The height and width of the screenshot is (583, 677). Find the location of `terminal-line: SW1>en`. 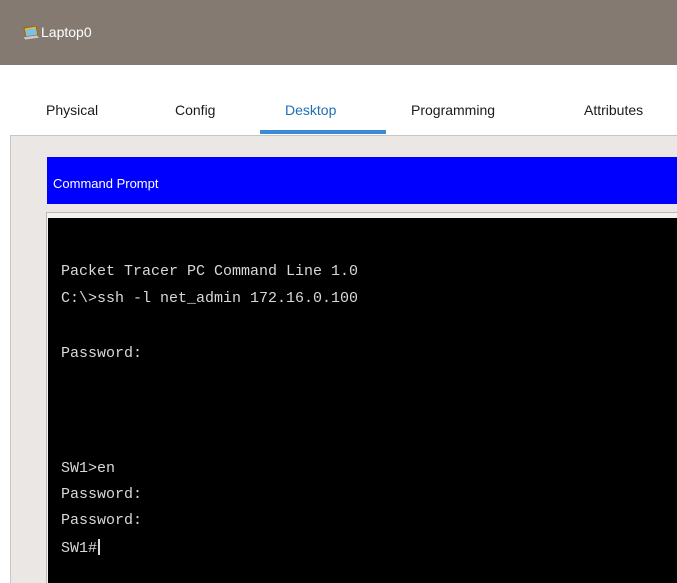

terminal-line: SW1>en is located at coordinates (88, 468).